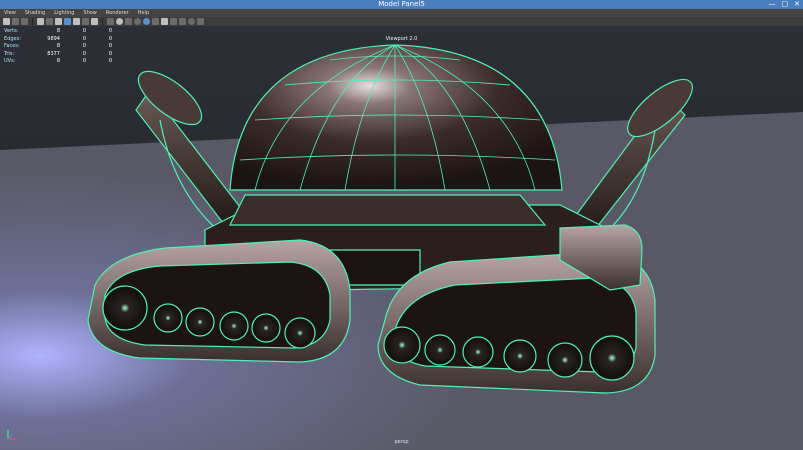  I want to click on hud-label: Faces:, so click(12, 46).